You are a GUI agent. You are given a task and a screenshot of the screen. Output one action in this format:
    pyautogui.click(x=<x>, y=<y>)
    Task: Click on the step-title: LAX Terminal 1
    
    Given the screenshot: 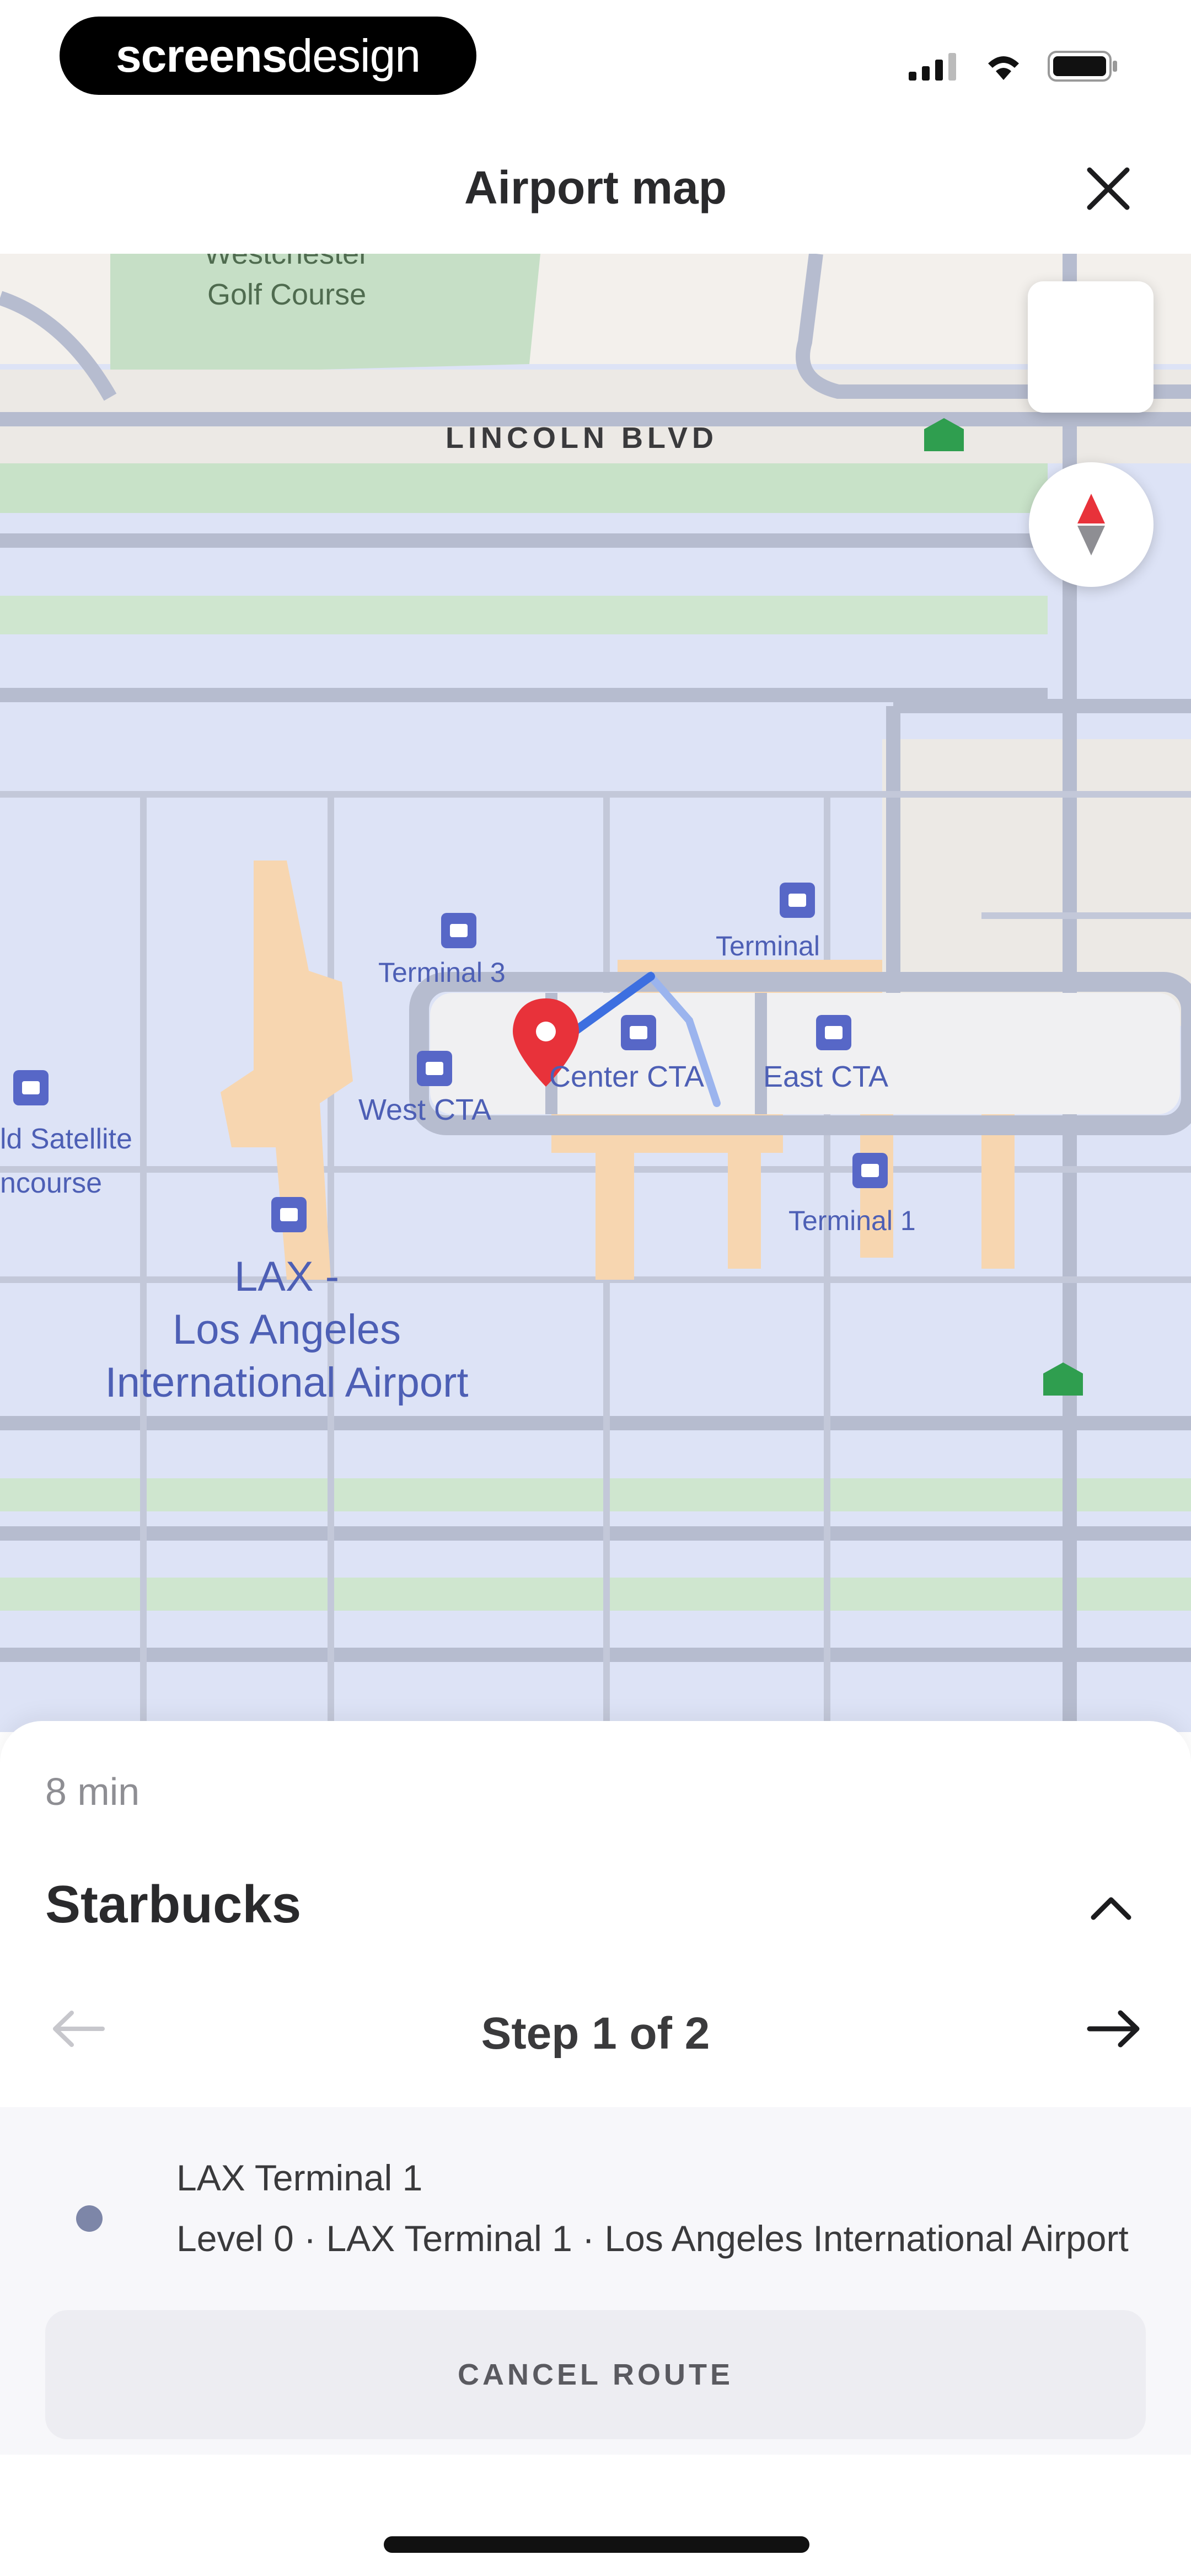 What is the action you would take?
    pyautogui.click(x=299, y=2177)
    